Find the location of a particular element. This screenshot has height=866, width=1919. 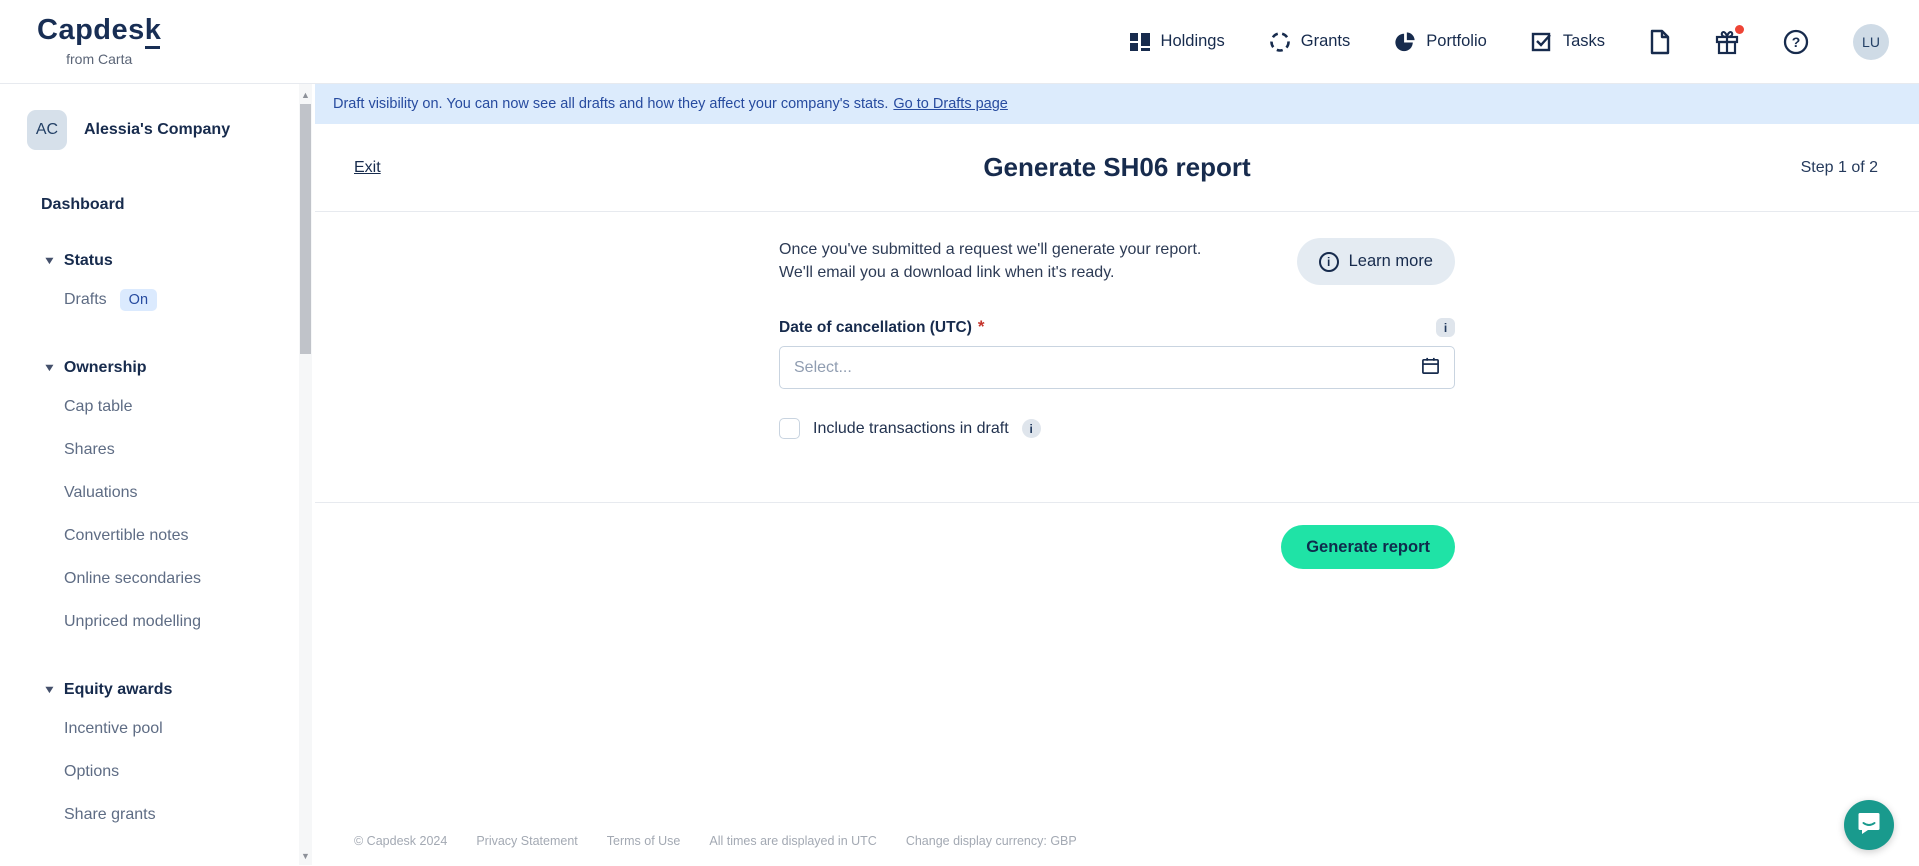

grid-icon is located at coordinates (1140, 42).